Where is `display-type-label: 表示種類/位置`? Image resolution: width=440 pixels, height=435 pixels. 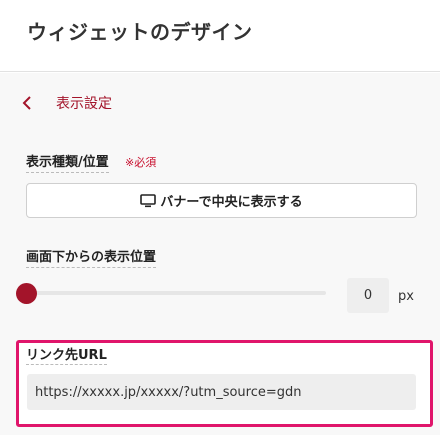
display-type-label: 表示種類/位置 is located at coordinates (67, 164).